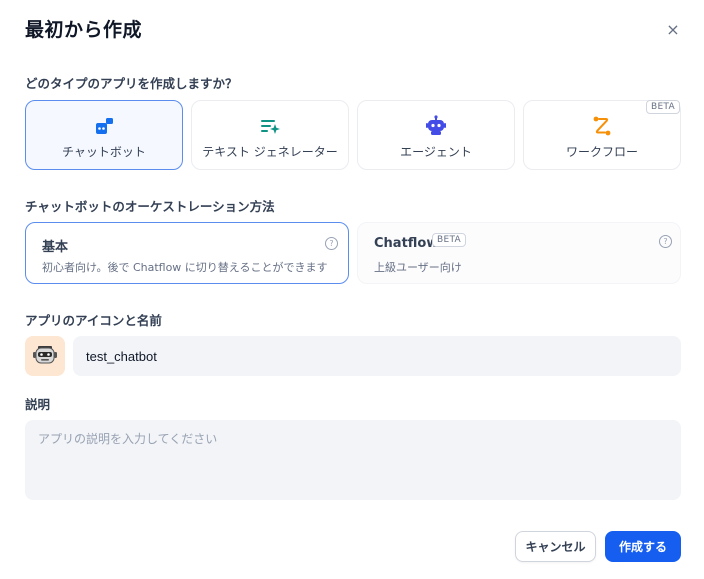  What do you see at coordinates (270, 152) in the screenshot?
I see `type-option-label: テキスト ジェネレーター` at bounding box center [270, 152].